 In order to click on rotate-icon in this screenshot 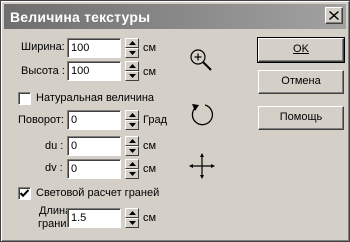, I will do `click(202, 115)`.